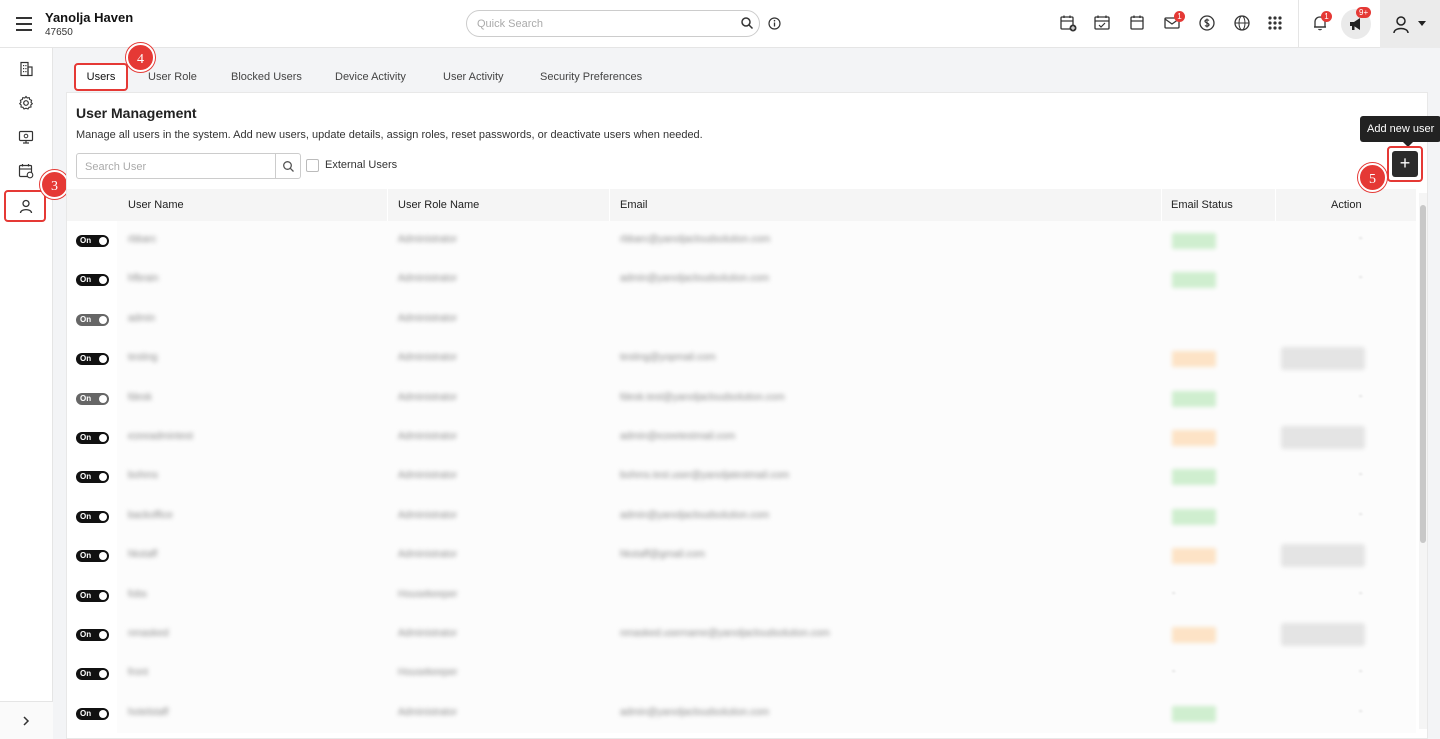 The width and height of the screenshot is (1440, 739). I want to click on search-user-input, so click(175, 166).